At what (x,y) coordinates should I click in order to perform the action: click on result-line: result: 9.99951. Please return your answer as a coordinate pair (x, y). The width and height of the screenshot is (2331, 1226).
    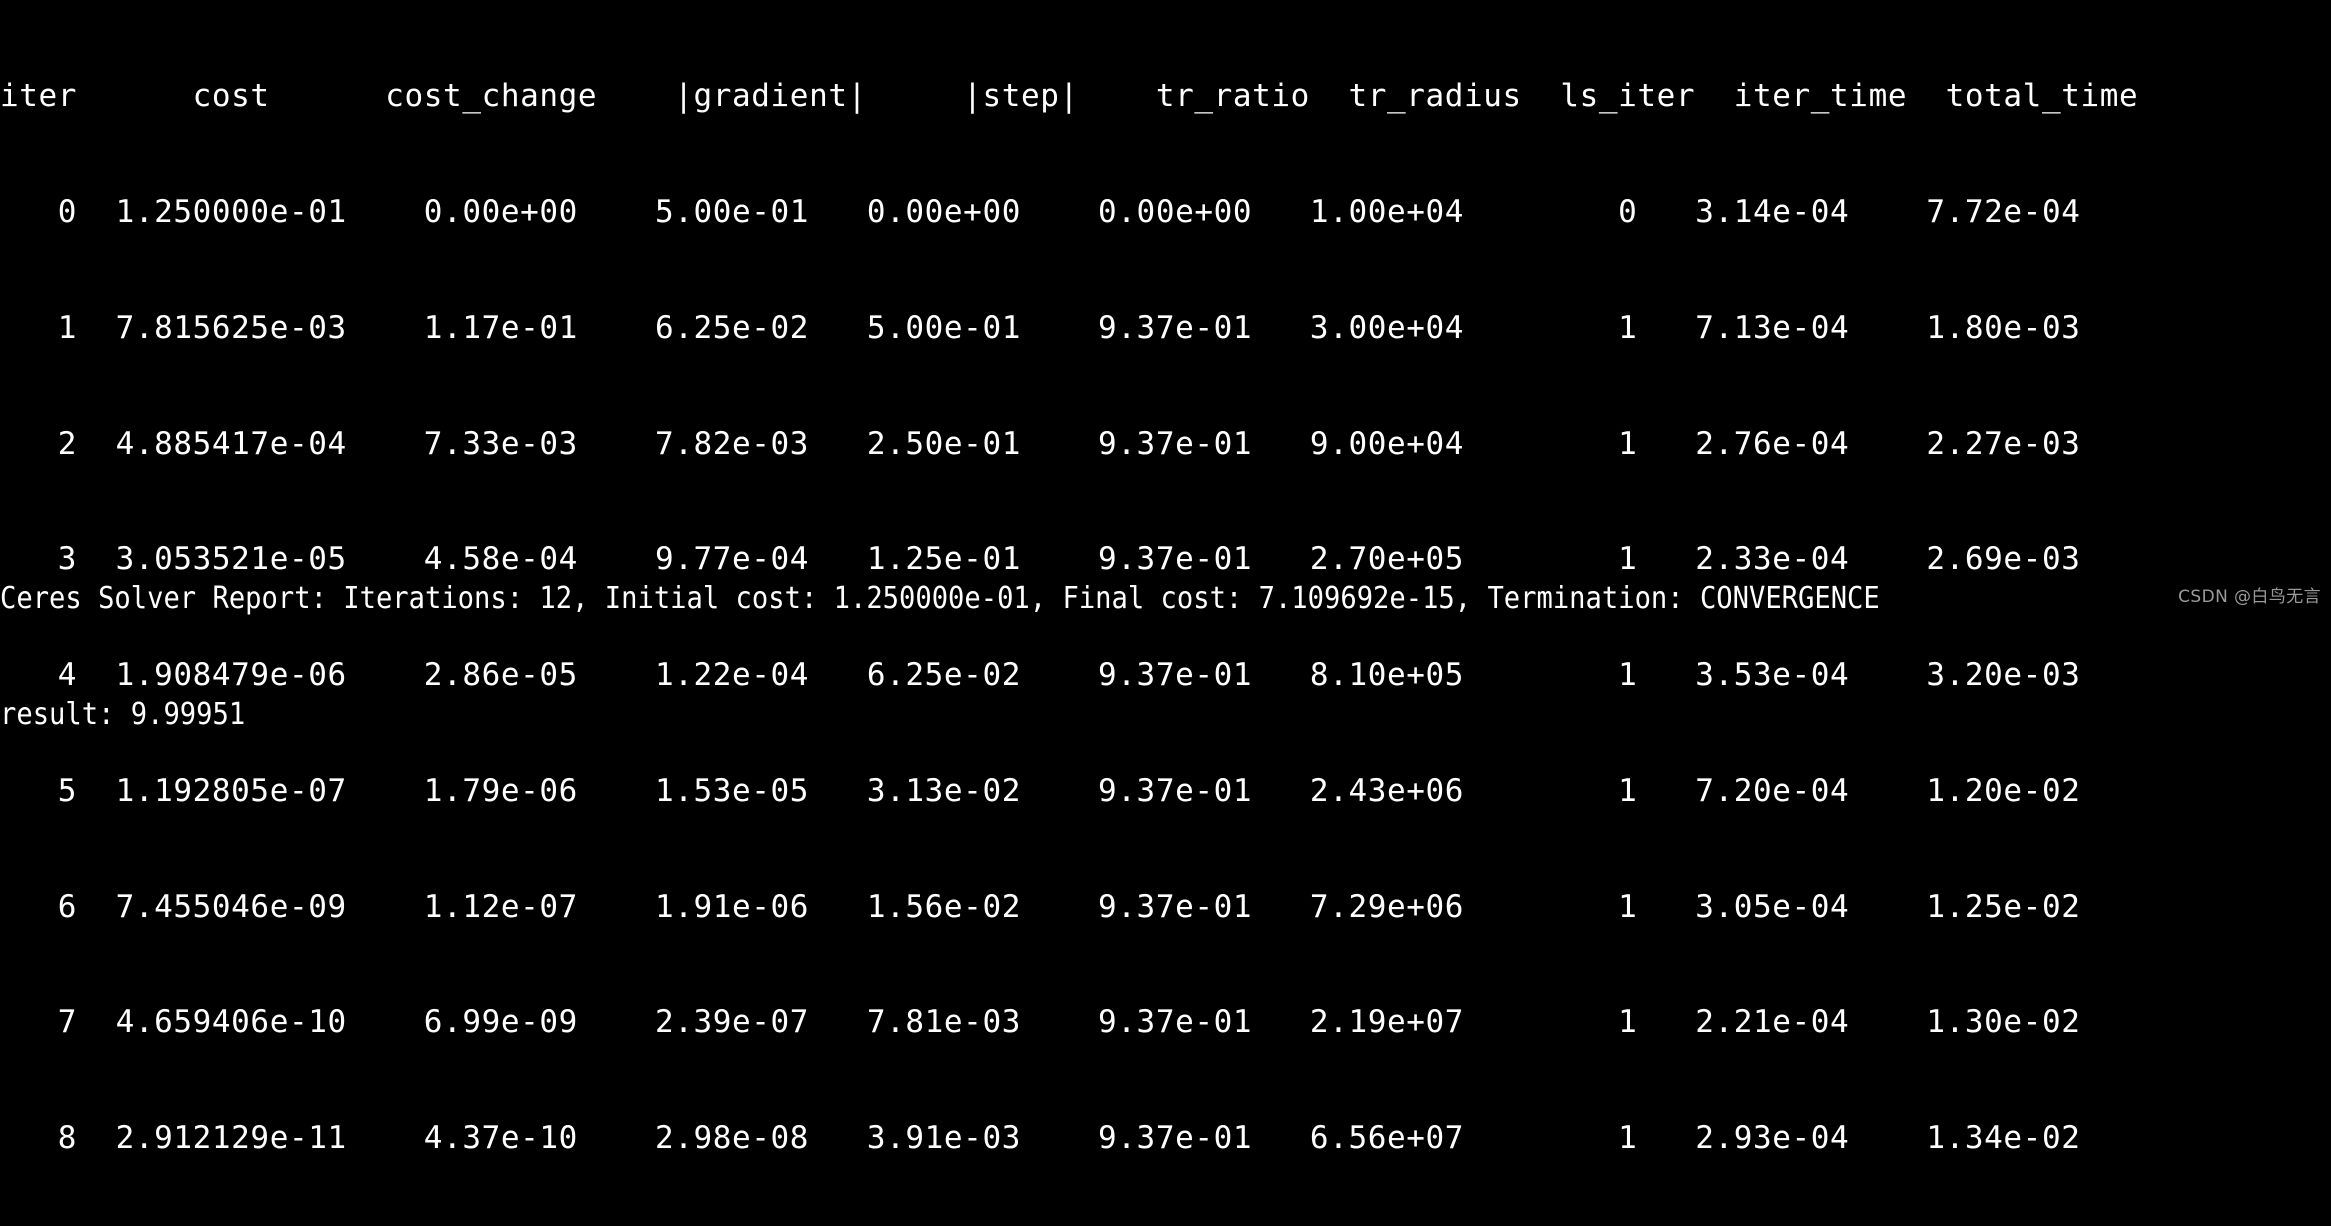
    Looking at the image, I should click on (123, 714).